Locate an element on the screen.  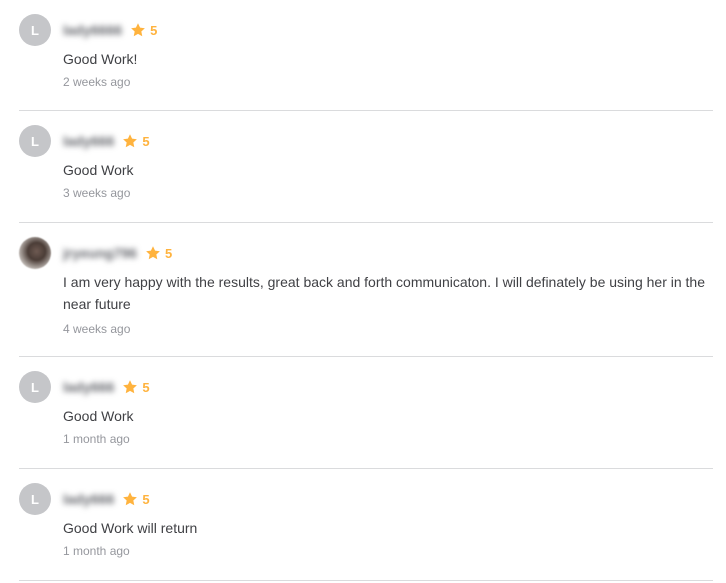
review-time: 4 weeks ago is located at coordinates (97, 329).